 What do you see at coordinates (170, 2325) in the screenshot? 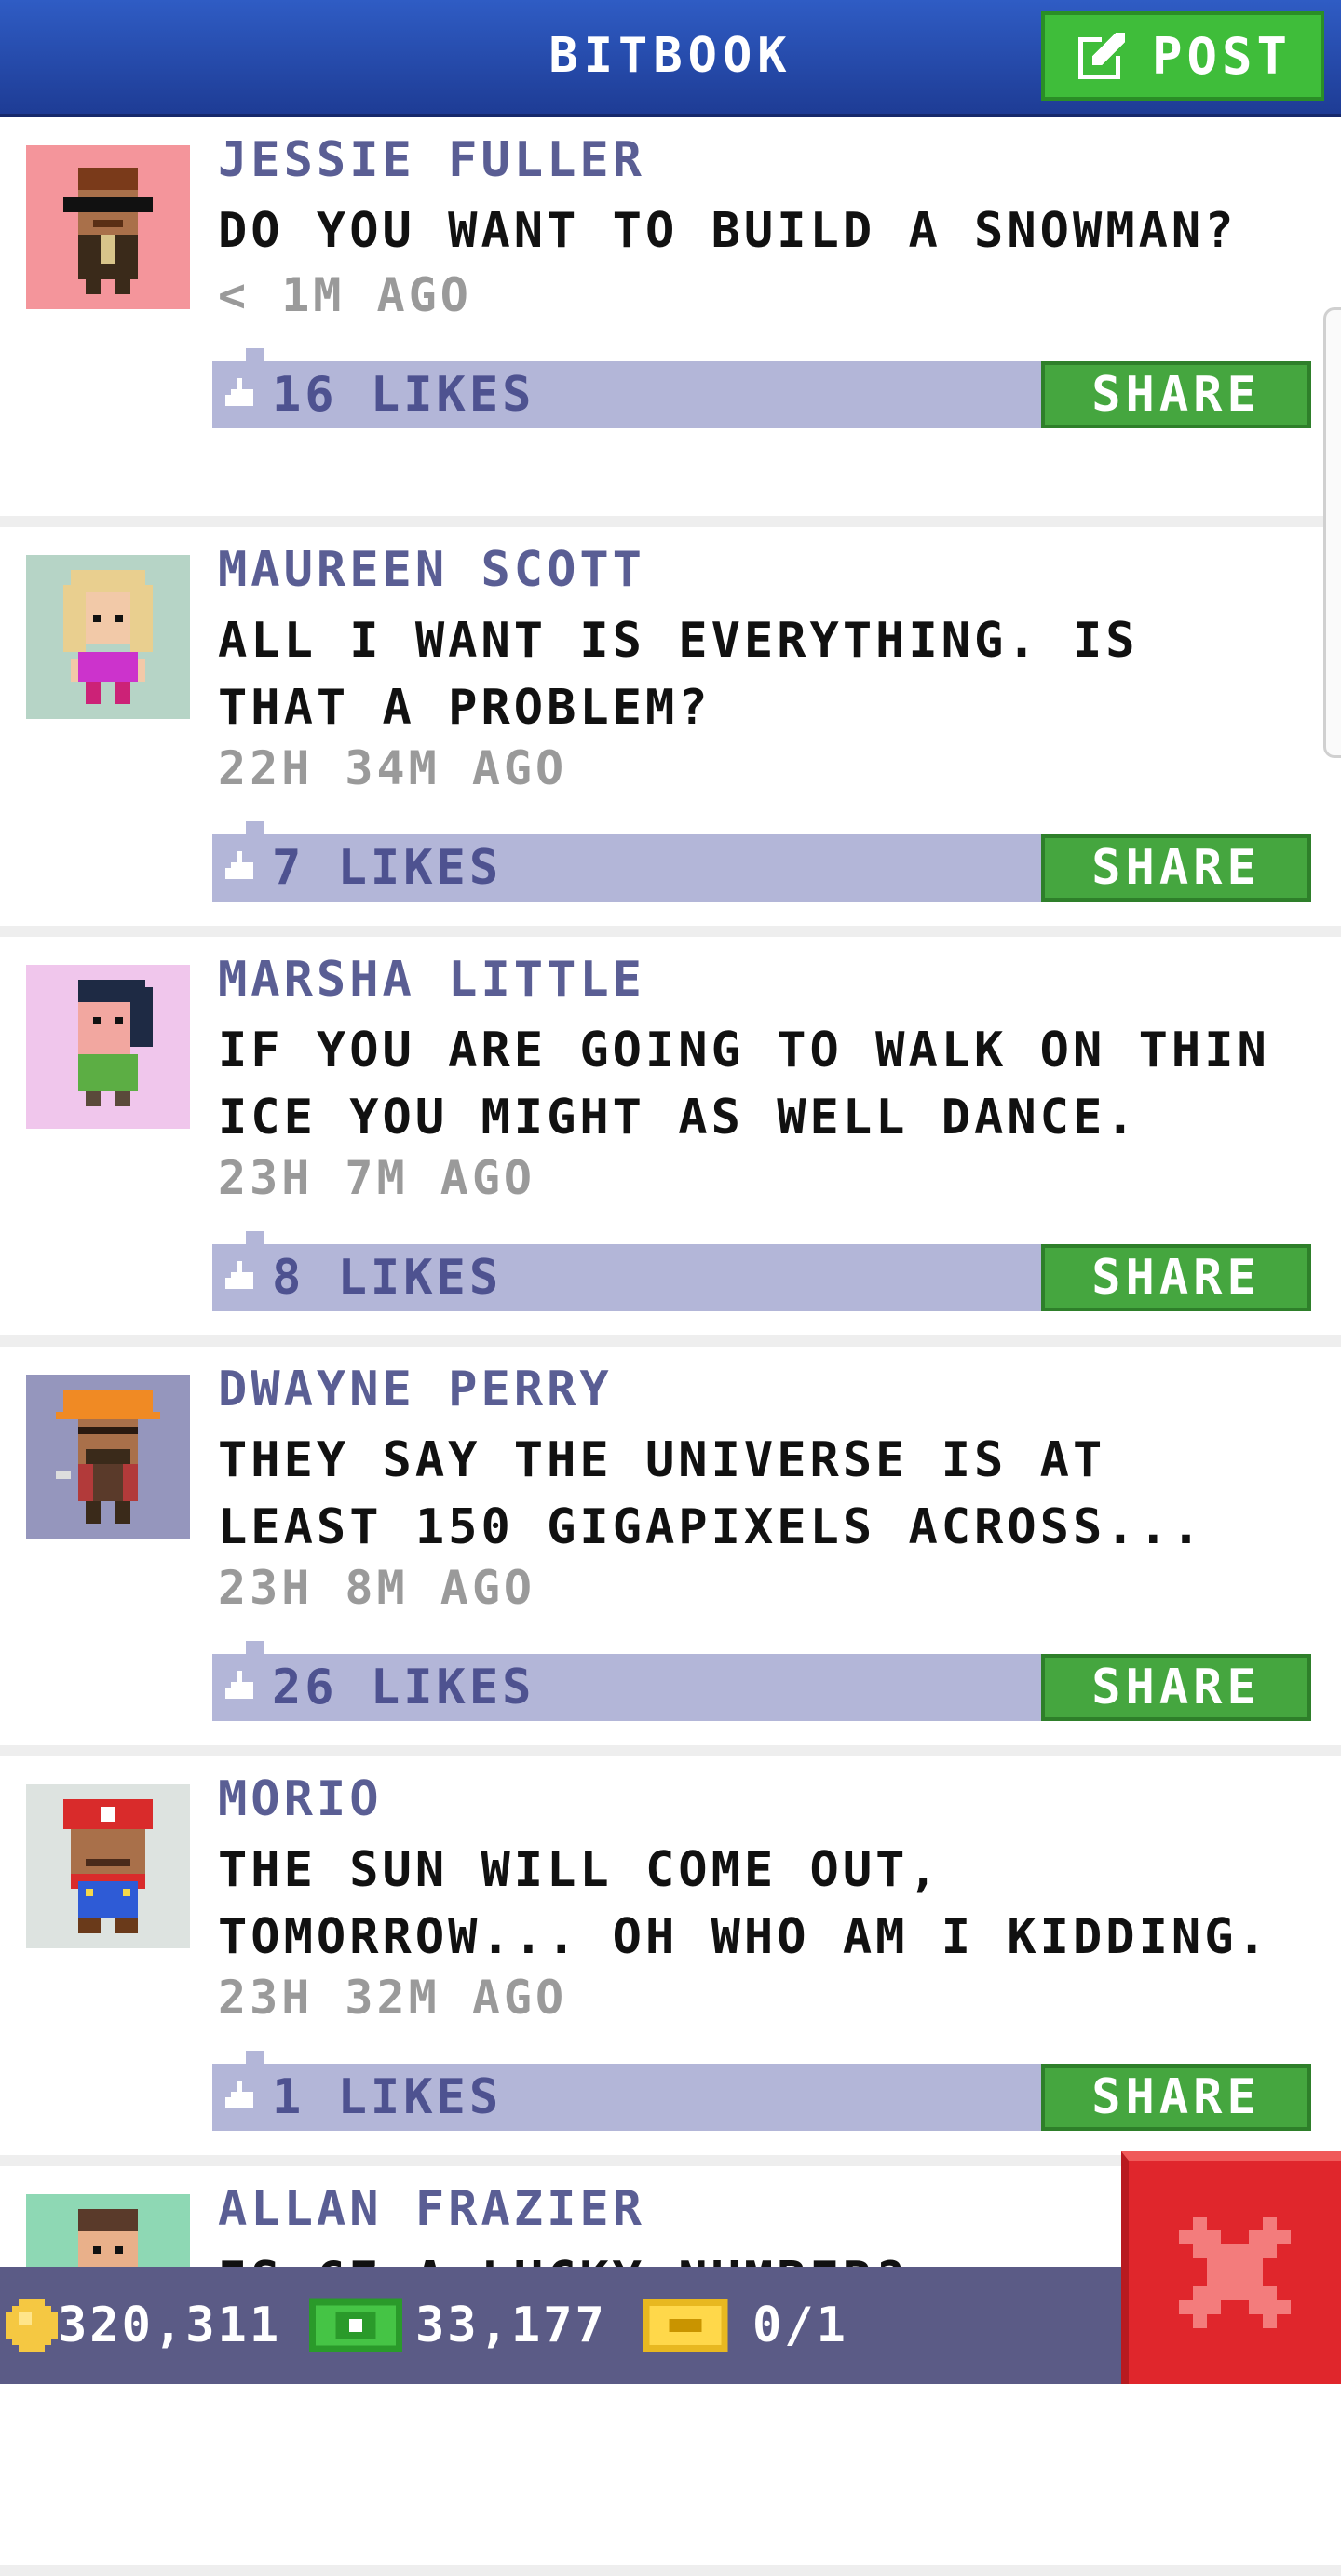
I see `coins-value: 320,311` at bounding box center [170, 2325].